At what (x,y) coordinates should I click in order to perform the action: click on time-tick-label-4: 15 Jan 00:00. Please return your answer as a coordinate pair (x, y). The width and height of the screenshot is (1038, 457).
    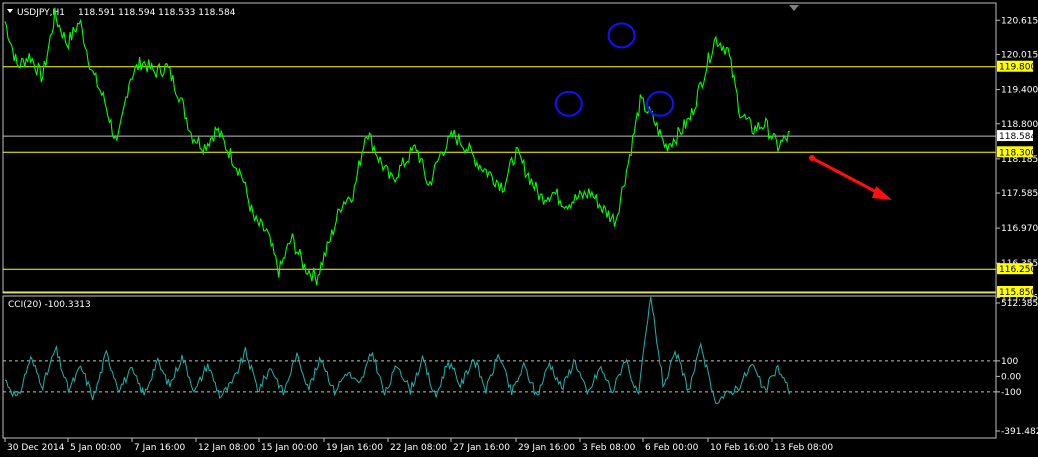
    Looking at the image, I should click on (289, 448).